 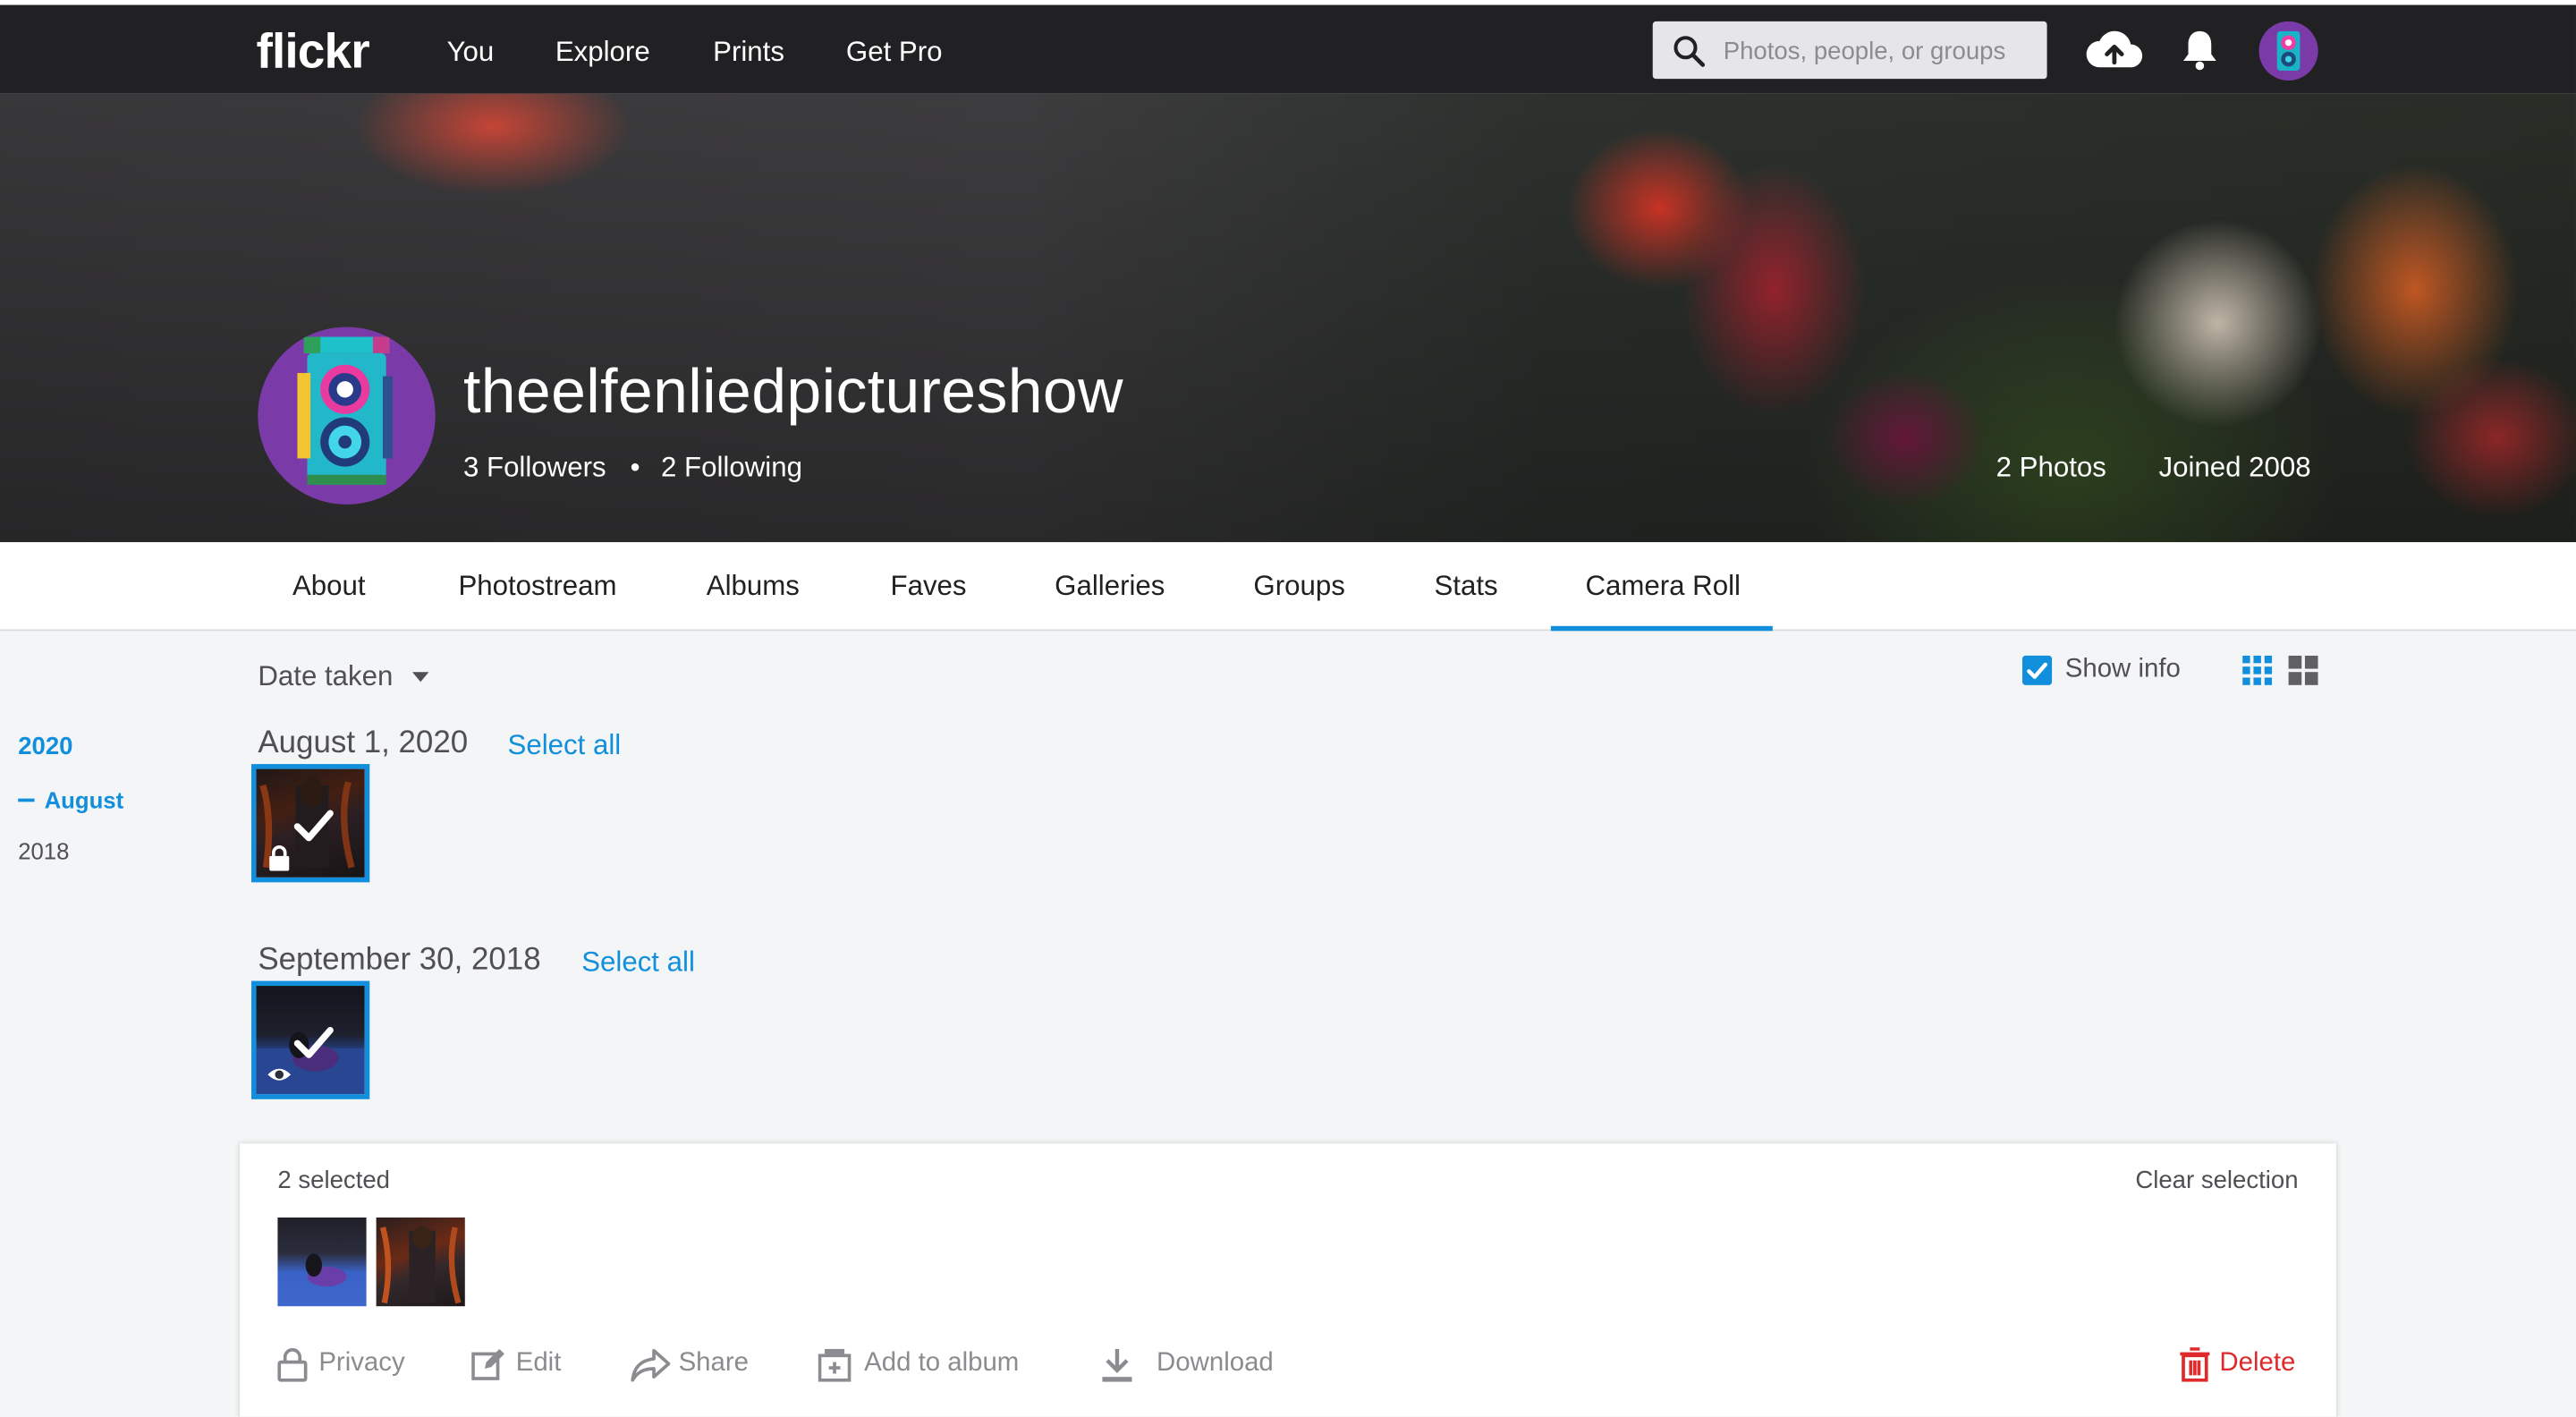 I want to click on date-heading: September 30, 2018, so click(x=399, y=960).